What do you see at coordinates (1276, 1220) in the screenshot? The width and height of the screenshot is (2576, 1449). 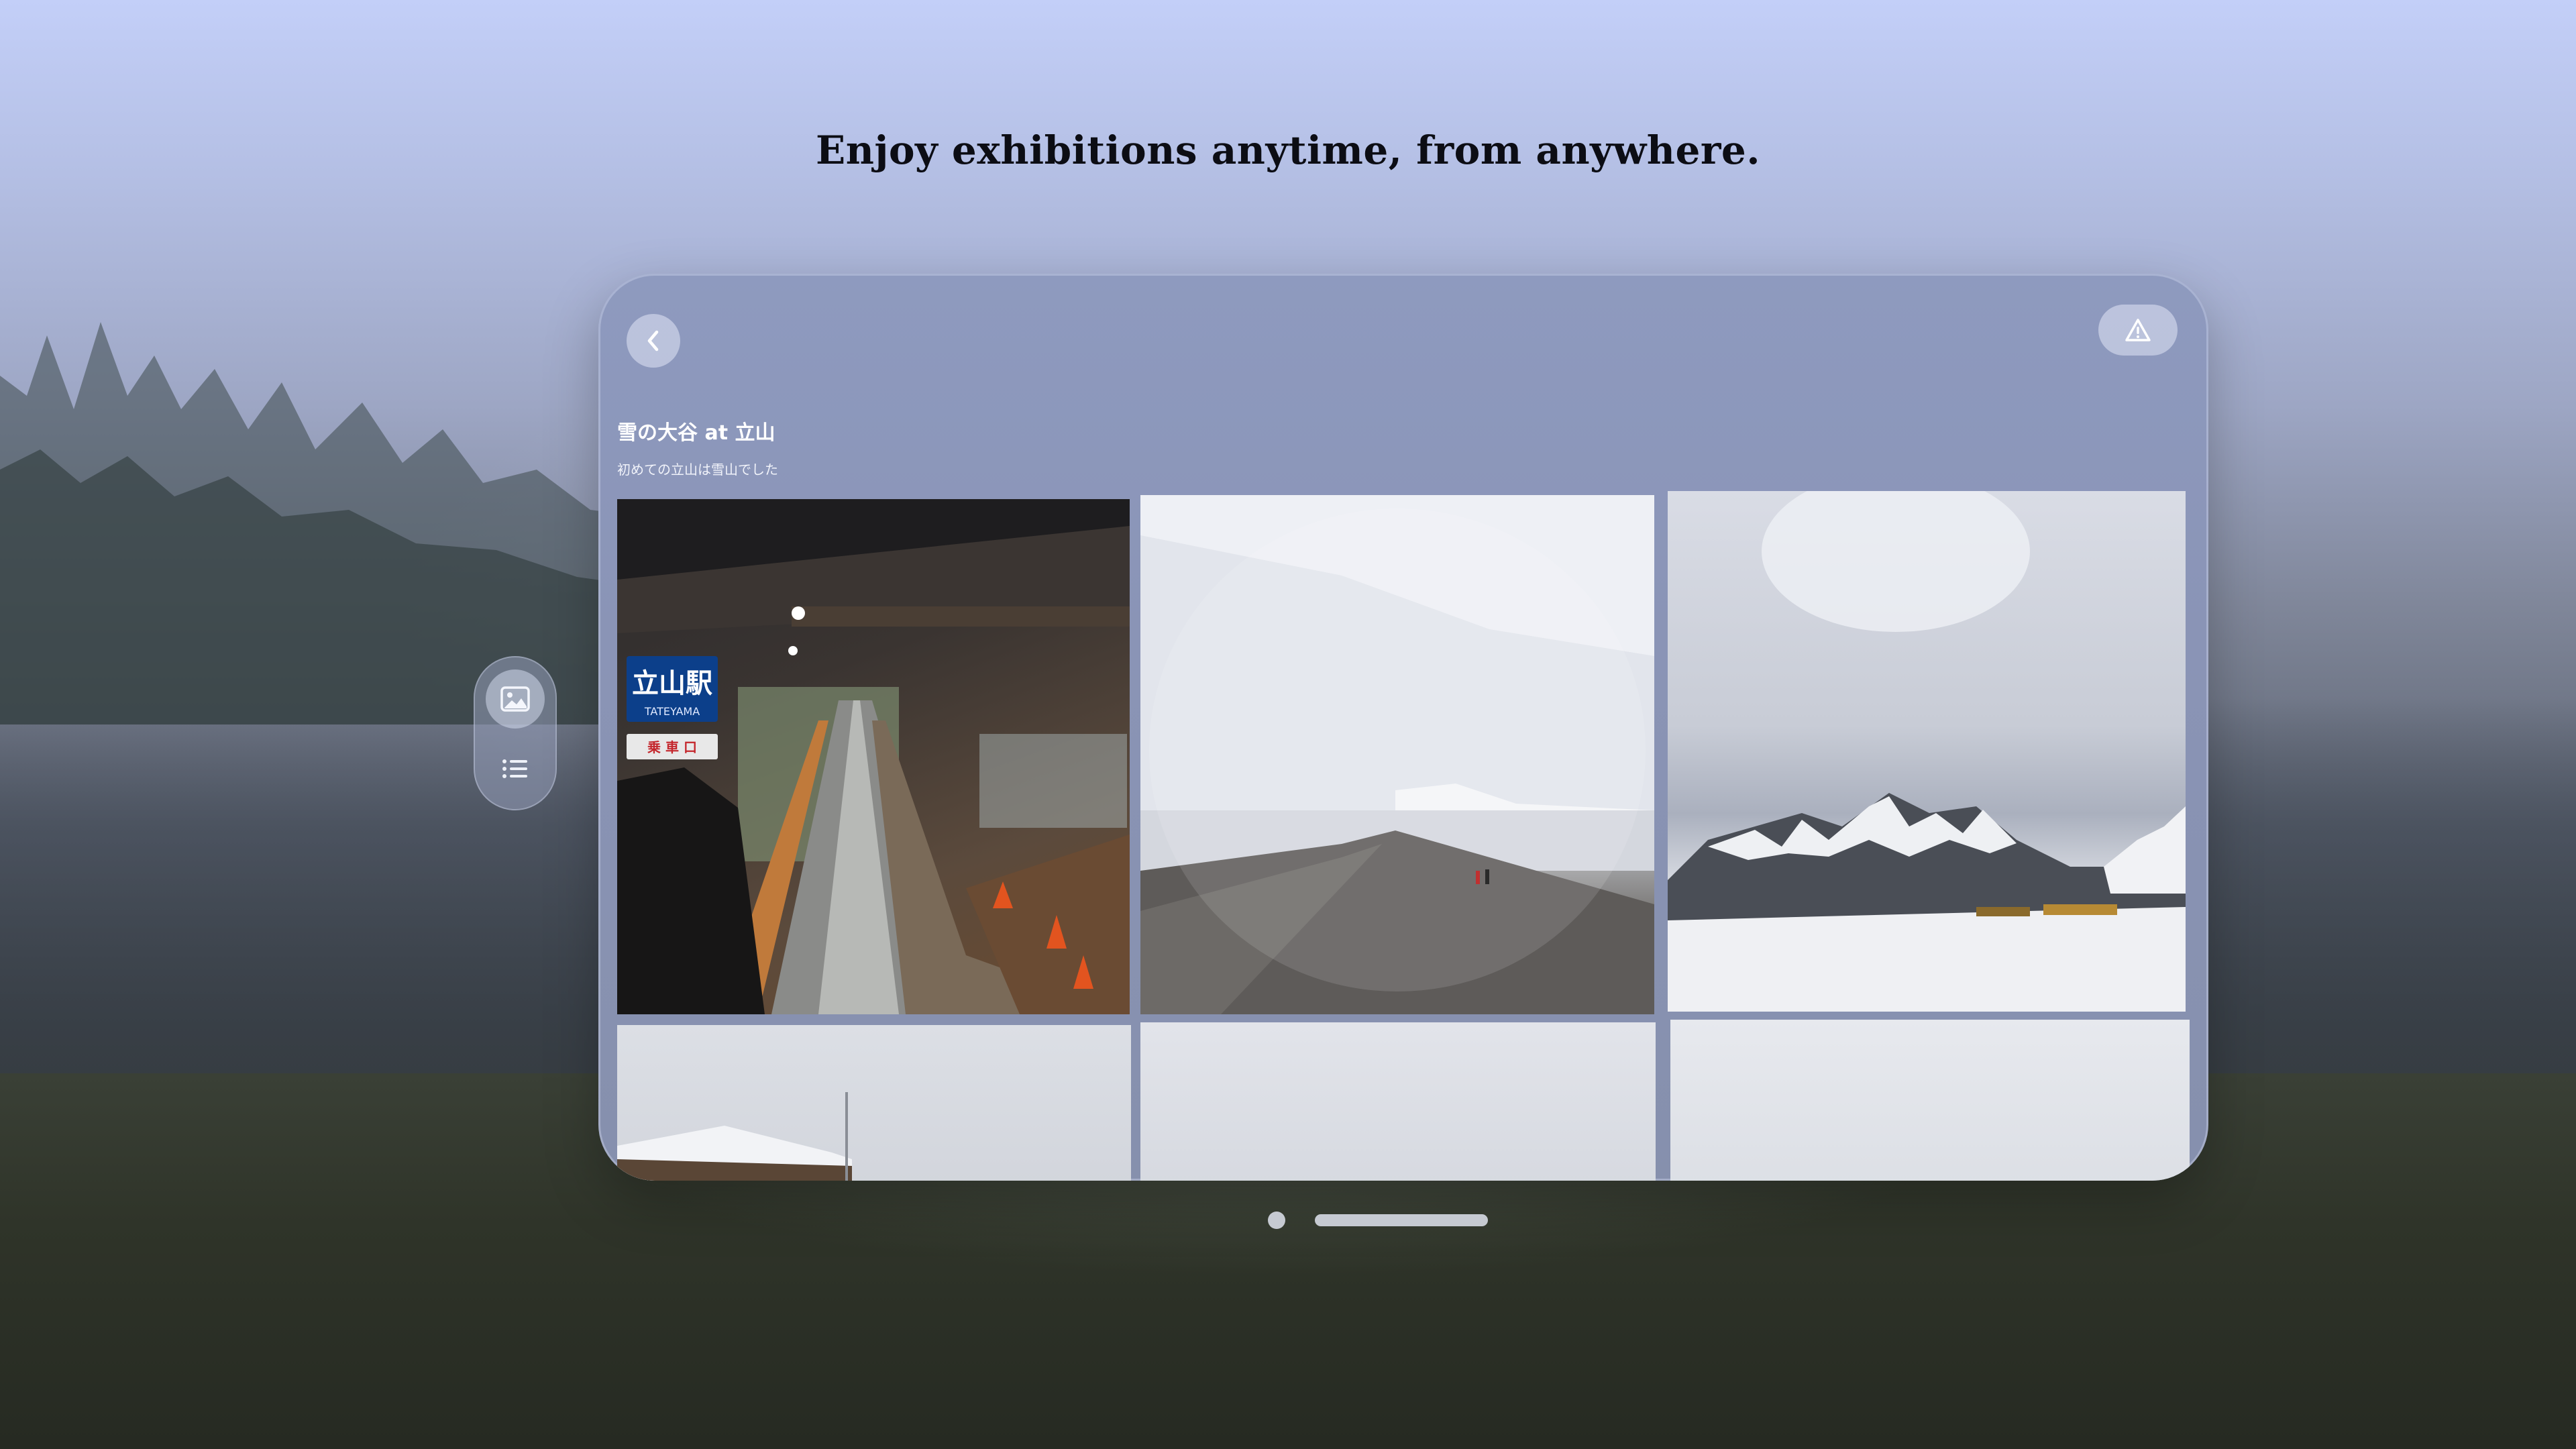 I see `window-close-dot` at bounding box center [1276, 1220].